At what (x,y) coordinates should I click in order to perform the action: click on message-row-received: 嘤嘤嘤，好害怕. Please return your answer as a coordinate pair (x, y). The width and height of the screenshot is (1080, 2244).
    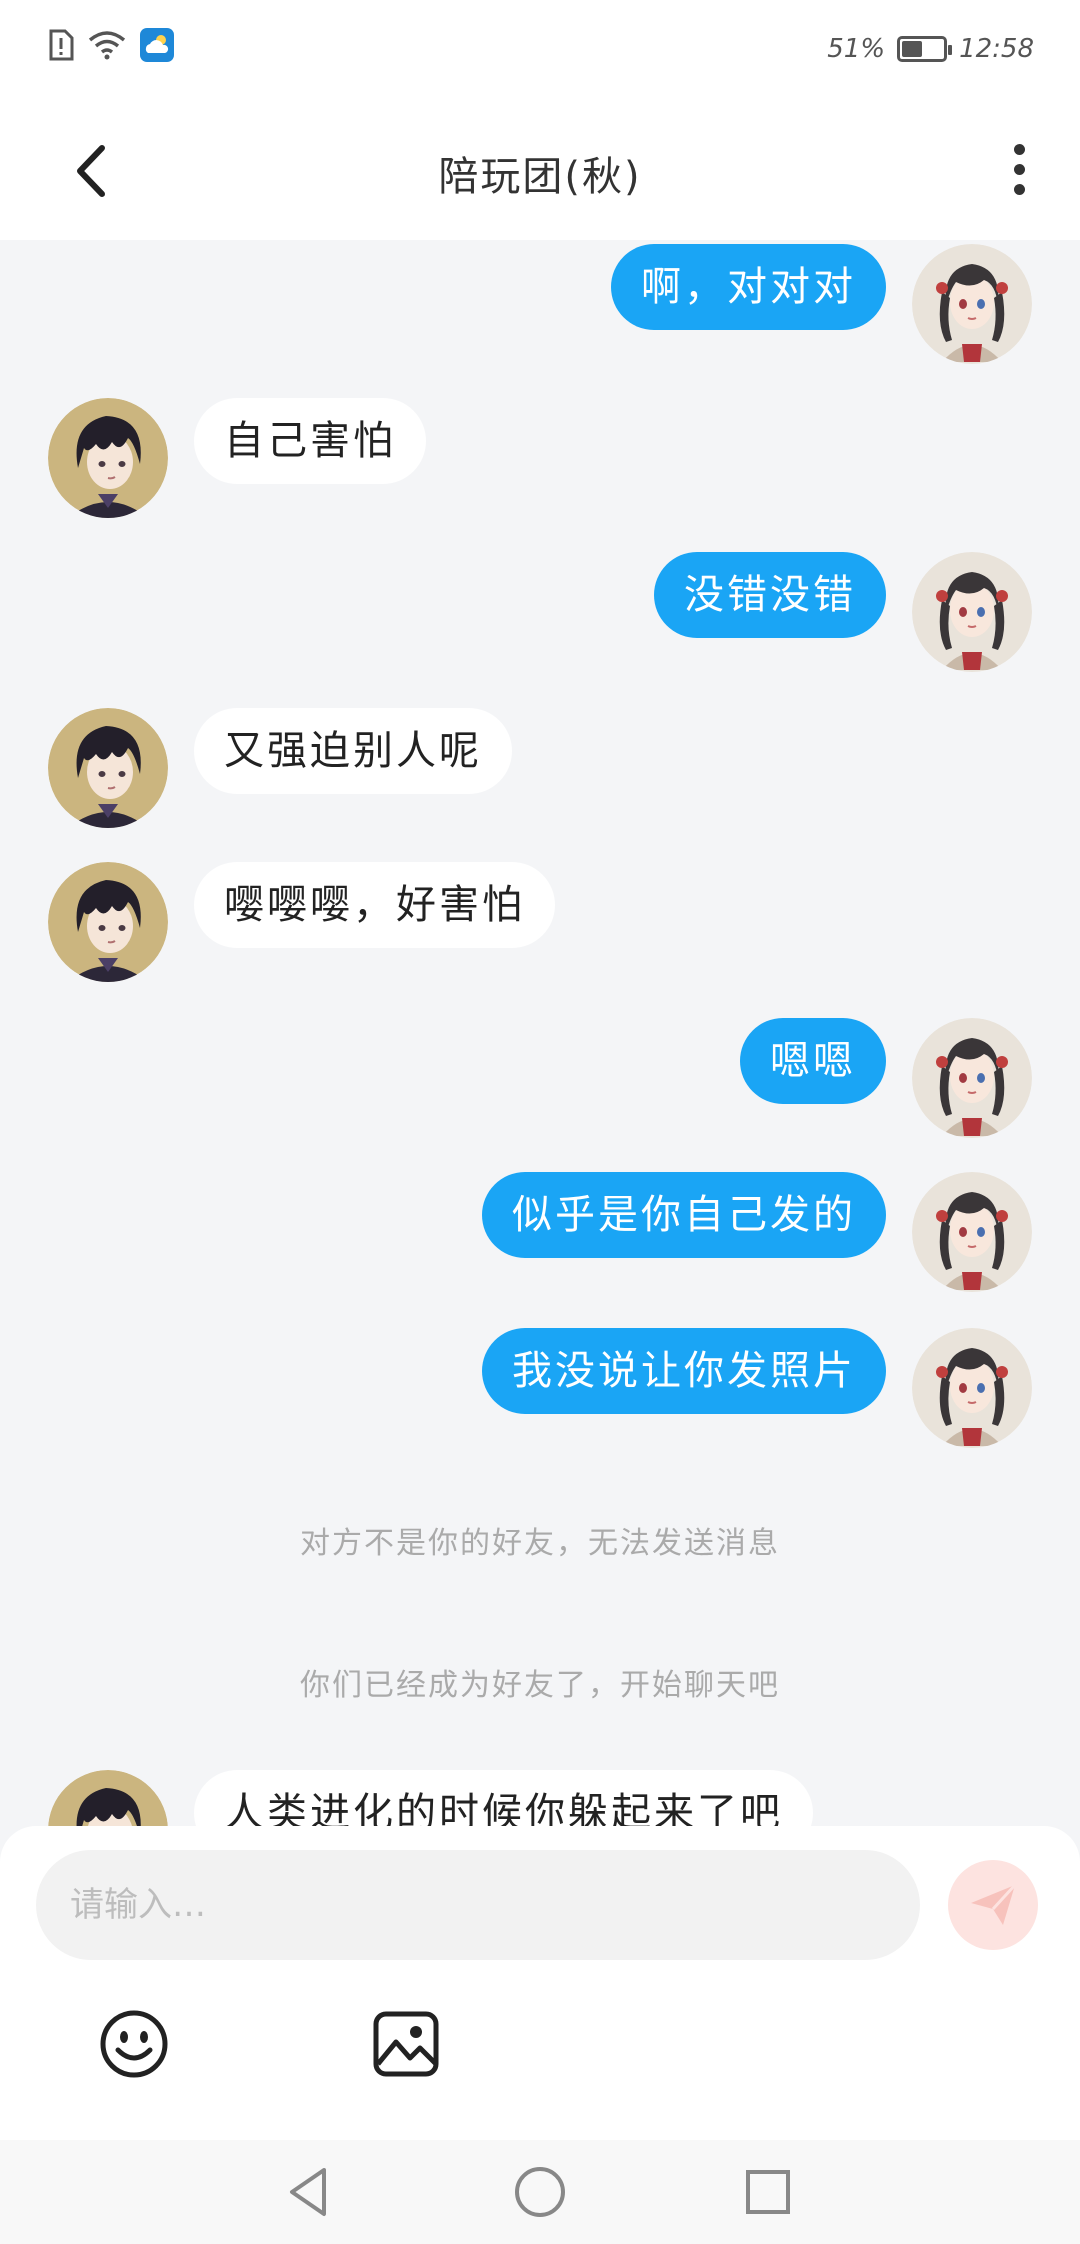
    Looking at the image, I should click on (540, 922).